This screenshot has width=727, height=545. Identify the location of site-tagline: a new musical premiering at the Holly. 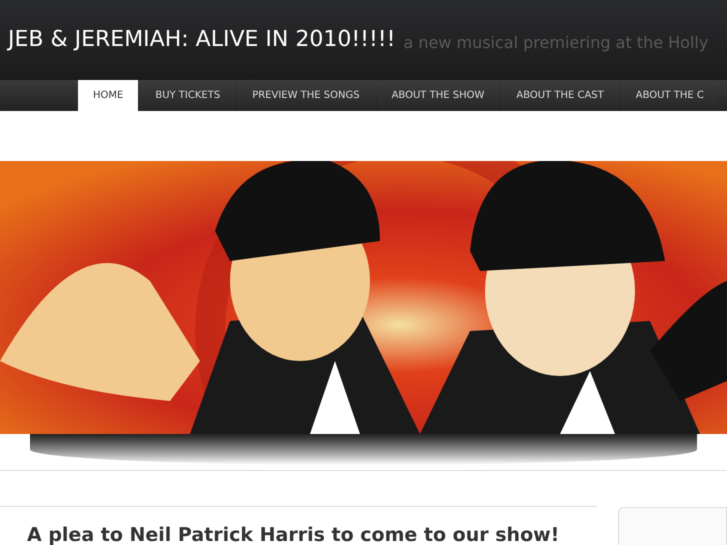
(555, 43).